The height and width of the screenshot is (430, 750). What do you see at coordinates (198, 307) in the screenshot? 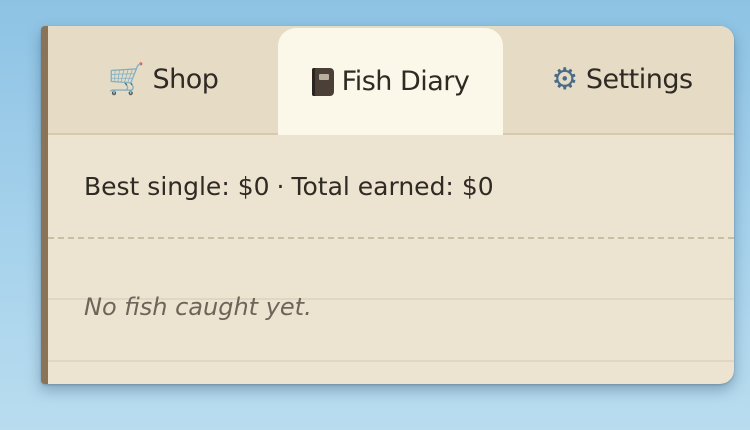
I see `empty-list-message: No fish caught yet.` at bounding box center [198, 307].